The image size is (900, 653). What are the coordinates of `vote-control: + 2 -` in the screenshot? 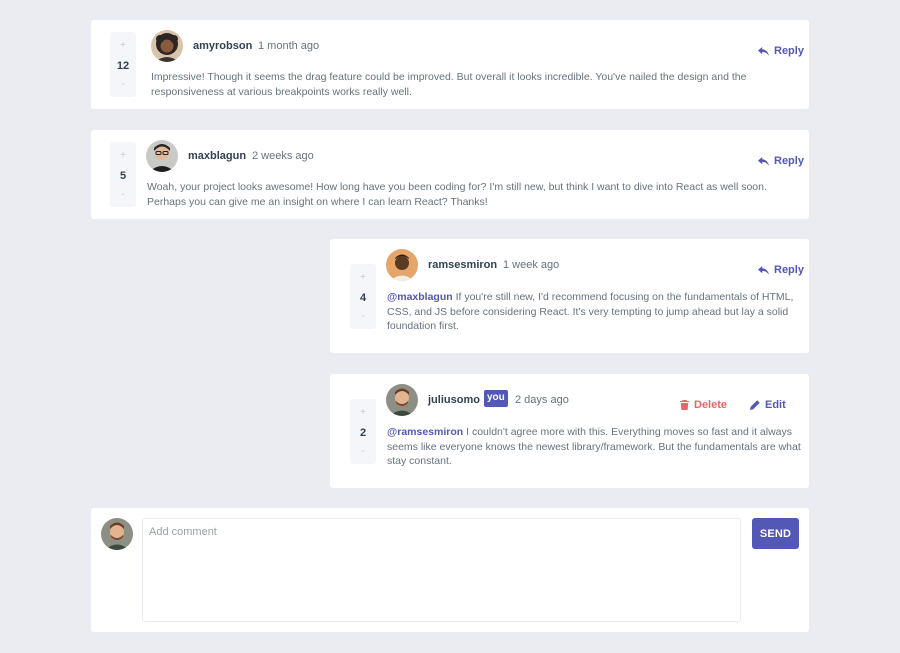 It's located at (363, 431).